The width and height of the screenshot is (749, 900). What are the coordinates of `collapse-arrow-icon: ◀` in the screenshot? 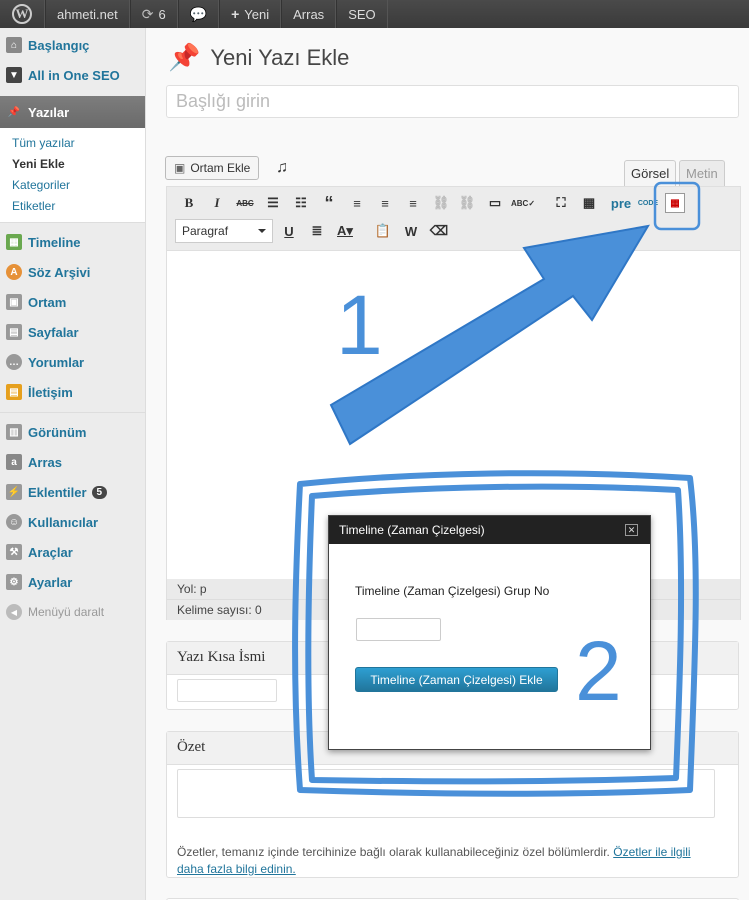 It's located at (14, 612).